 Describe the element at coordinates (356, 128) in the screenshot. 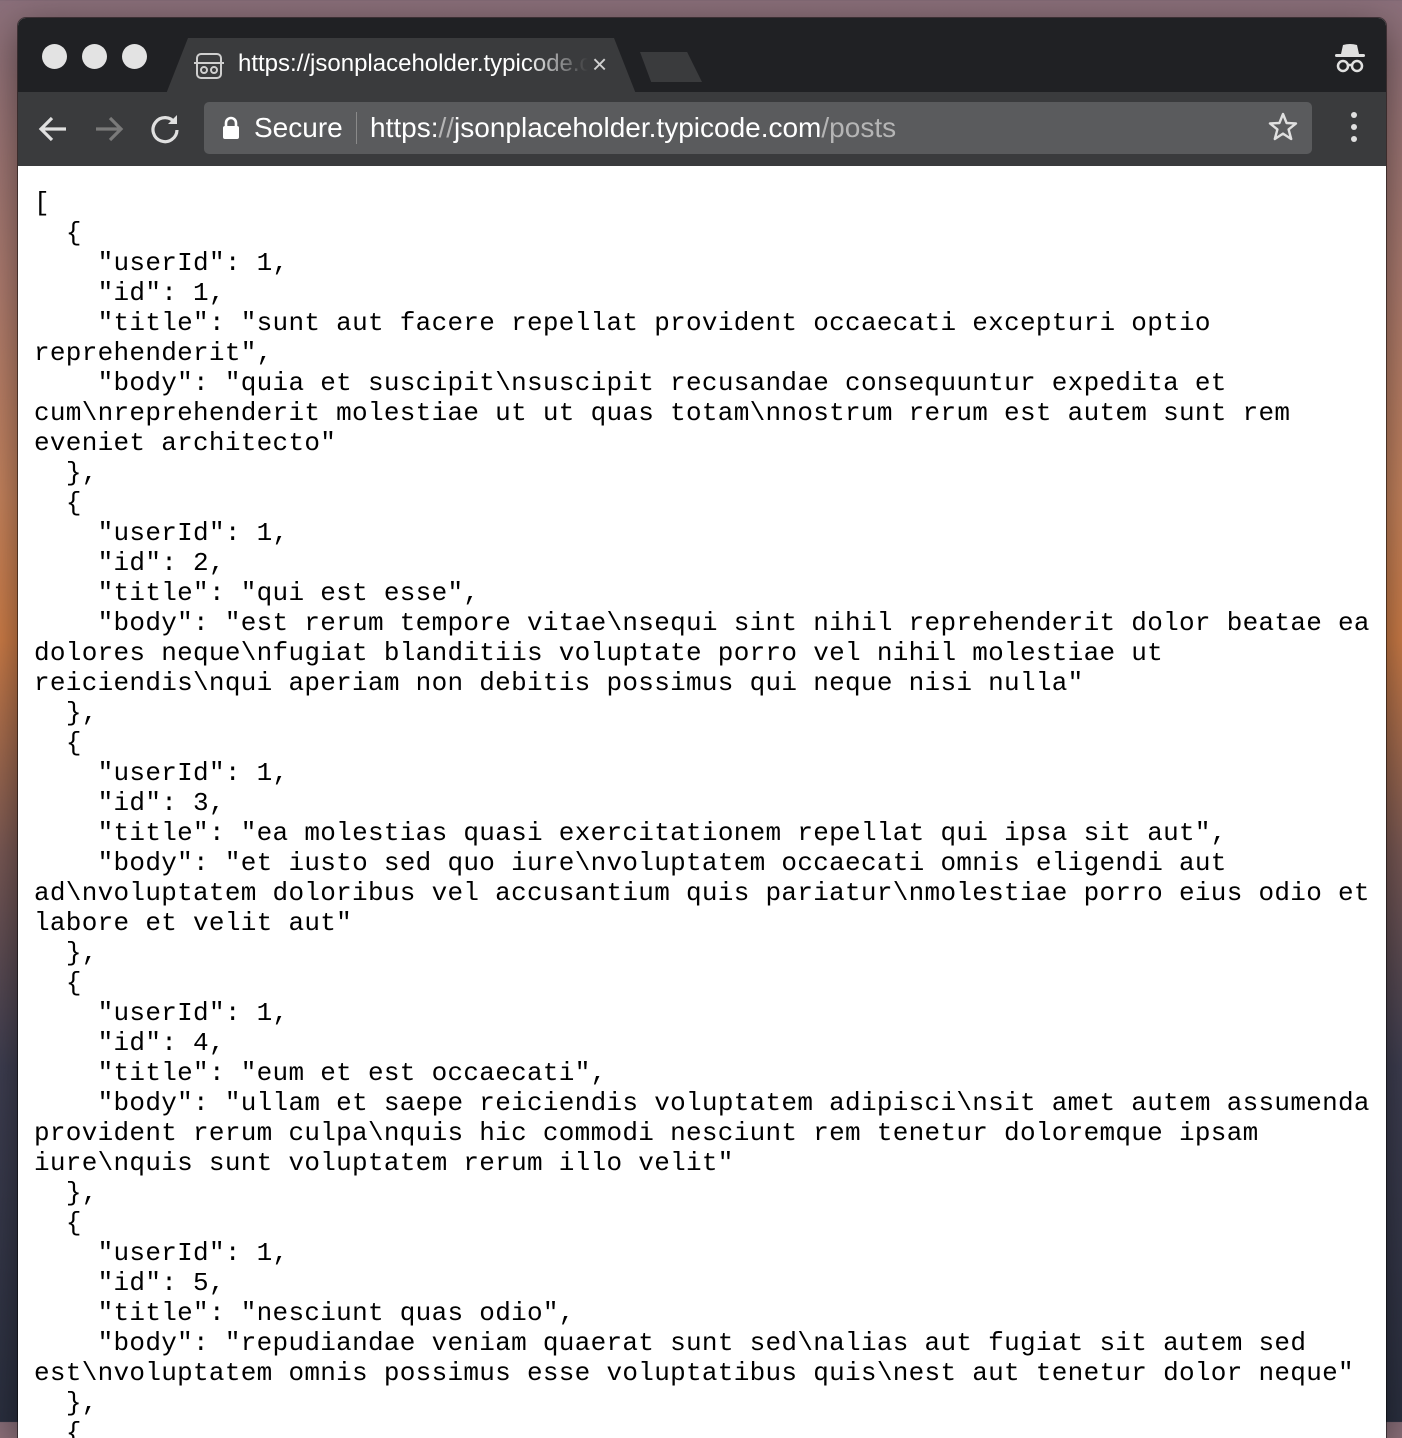

I see `address-divider` at that location.